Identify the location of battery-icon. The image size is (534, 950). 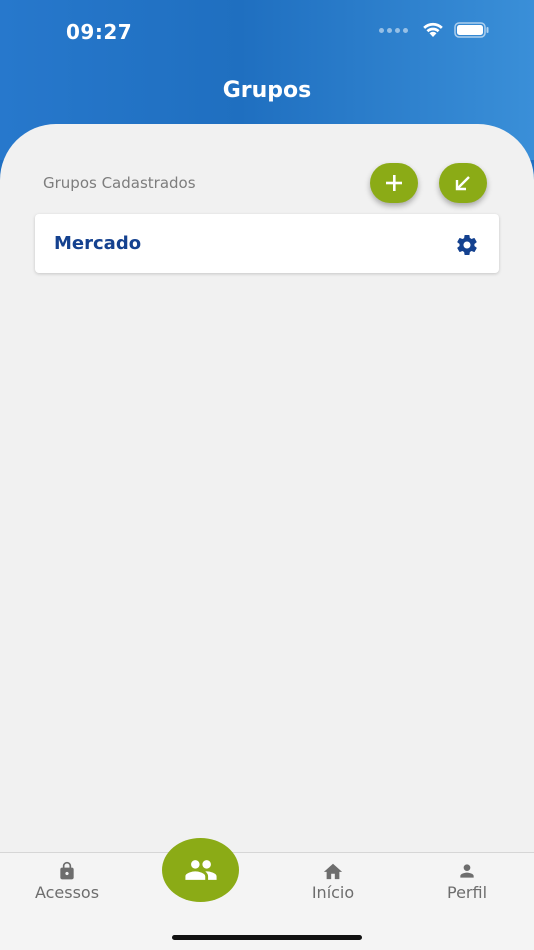
(472, 30).